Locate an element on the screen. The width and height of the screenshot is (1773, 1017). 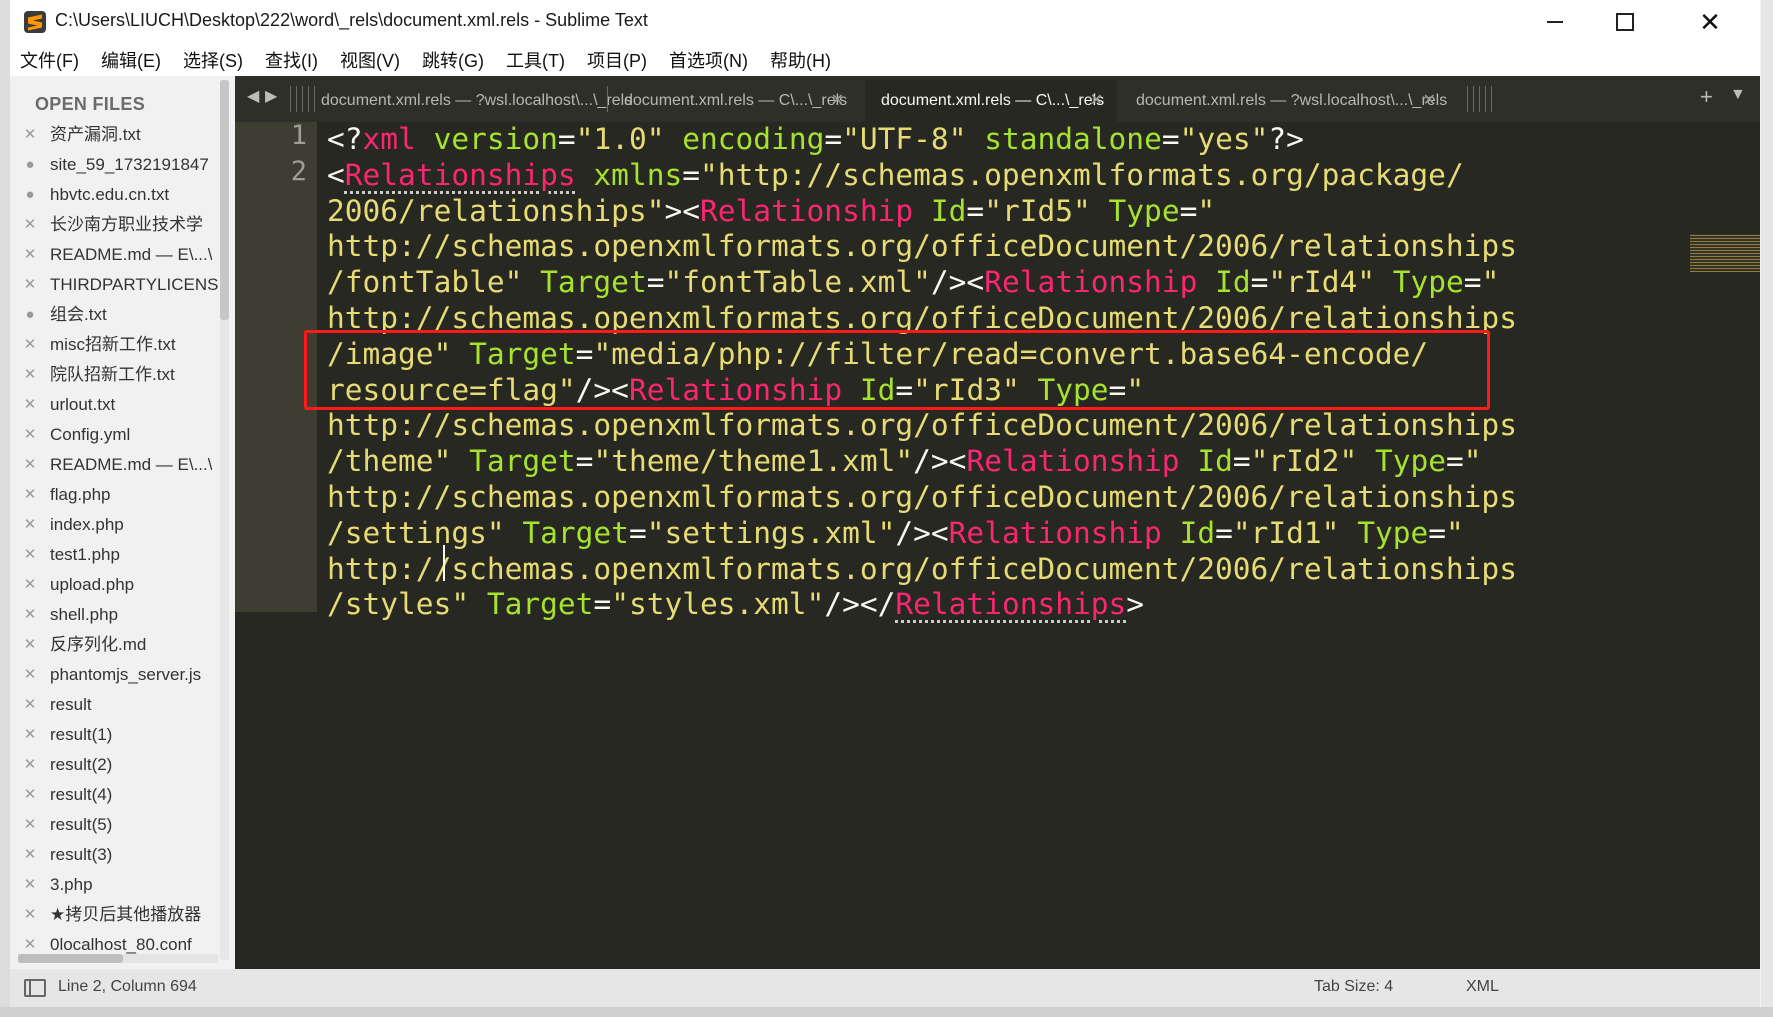
open-file-item: ✕ flag.php is located at coordinates (115, 495).